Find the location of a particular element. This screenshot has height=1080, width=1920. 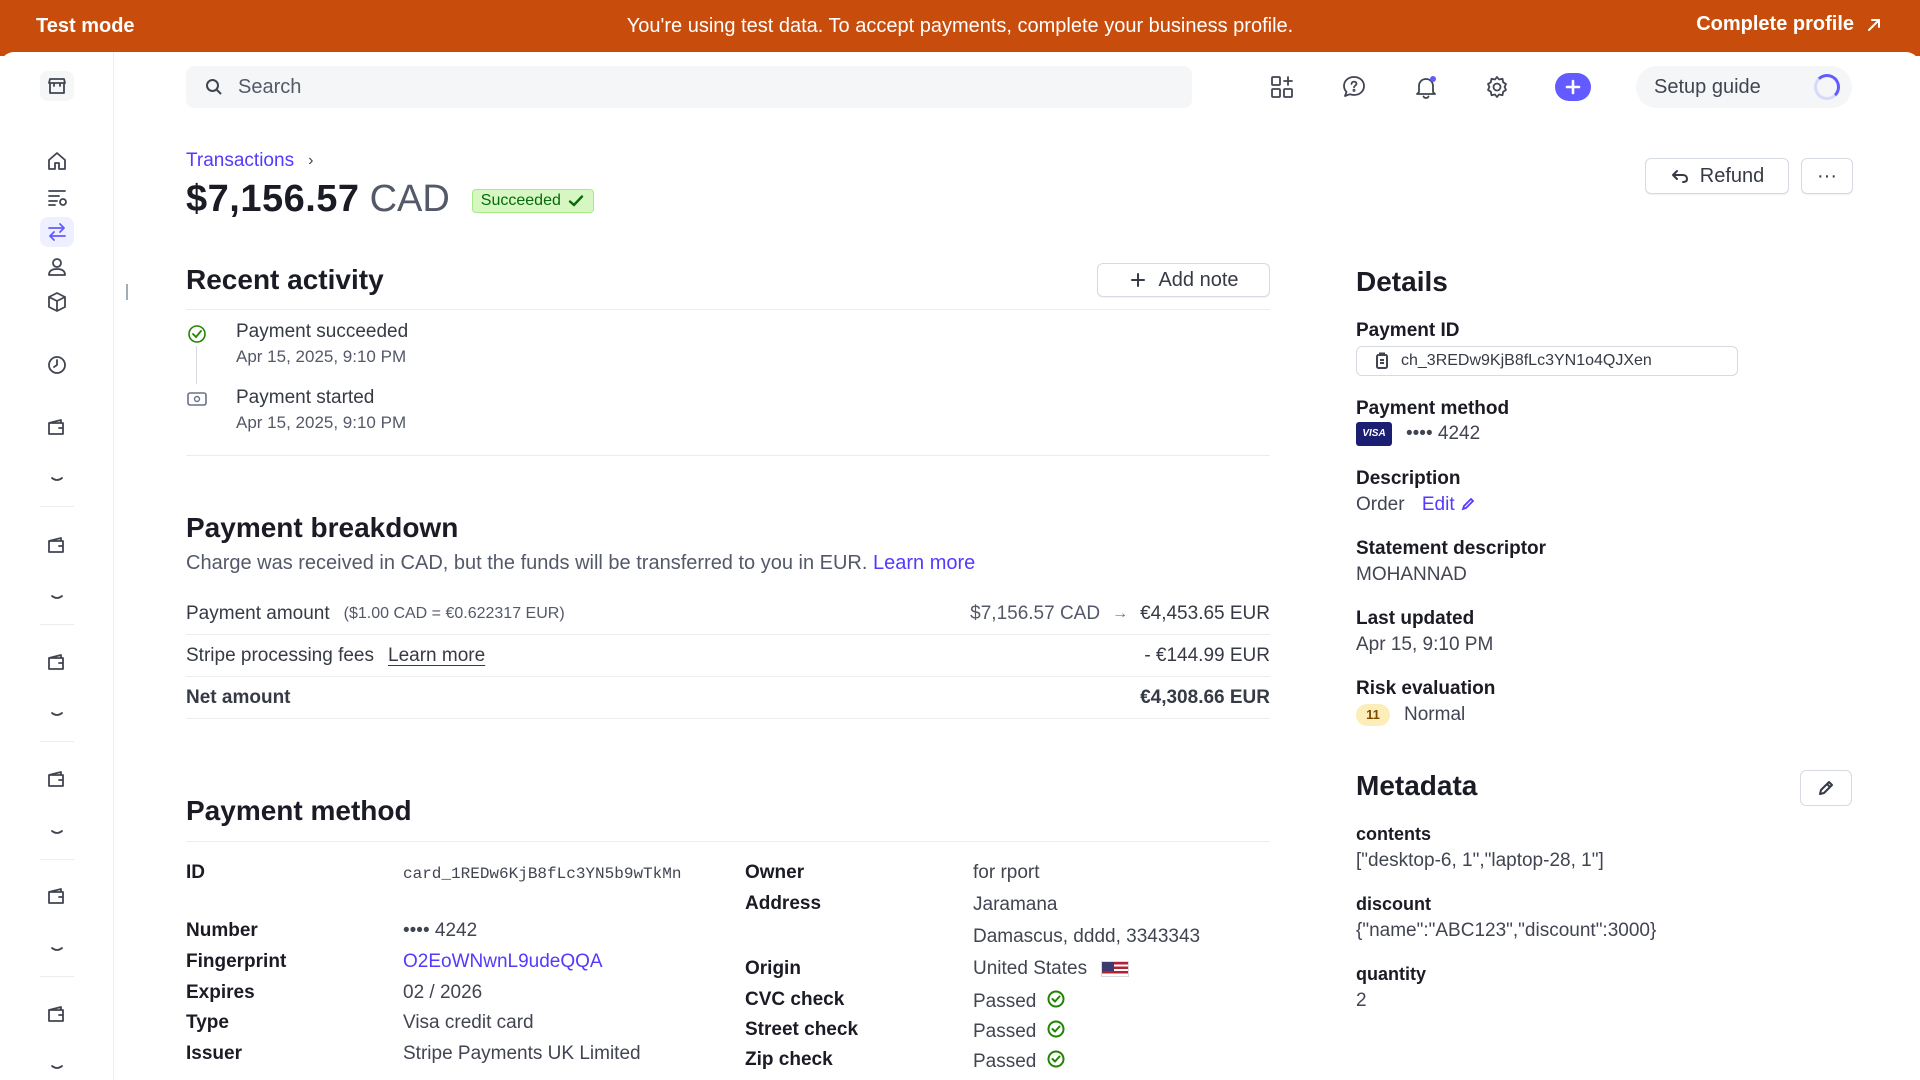

payment-amount-header: $7,156.57 CAD Succeeded is located at coordinates (390, 199).